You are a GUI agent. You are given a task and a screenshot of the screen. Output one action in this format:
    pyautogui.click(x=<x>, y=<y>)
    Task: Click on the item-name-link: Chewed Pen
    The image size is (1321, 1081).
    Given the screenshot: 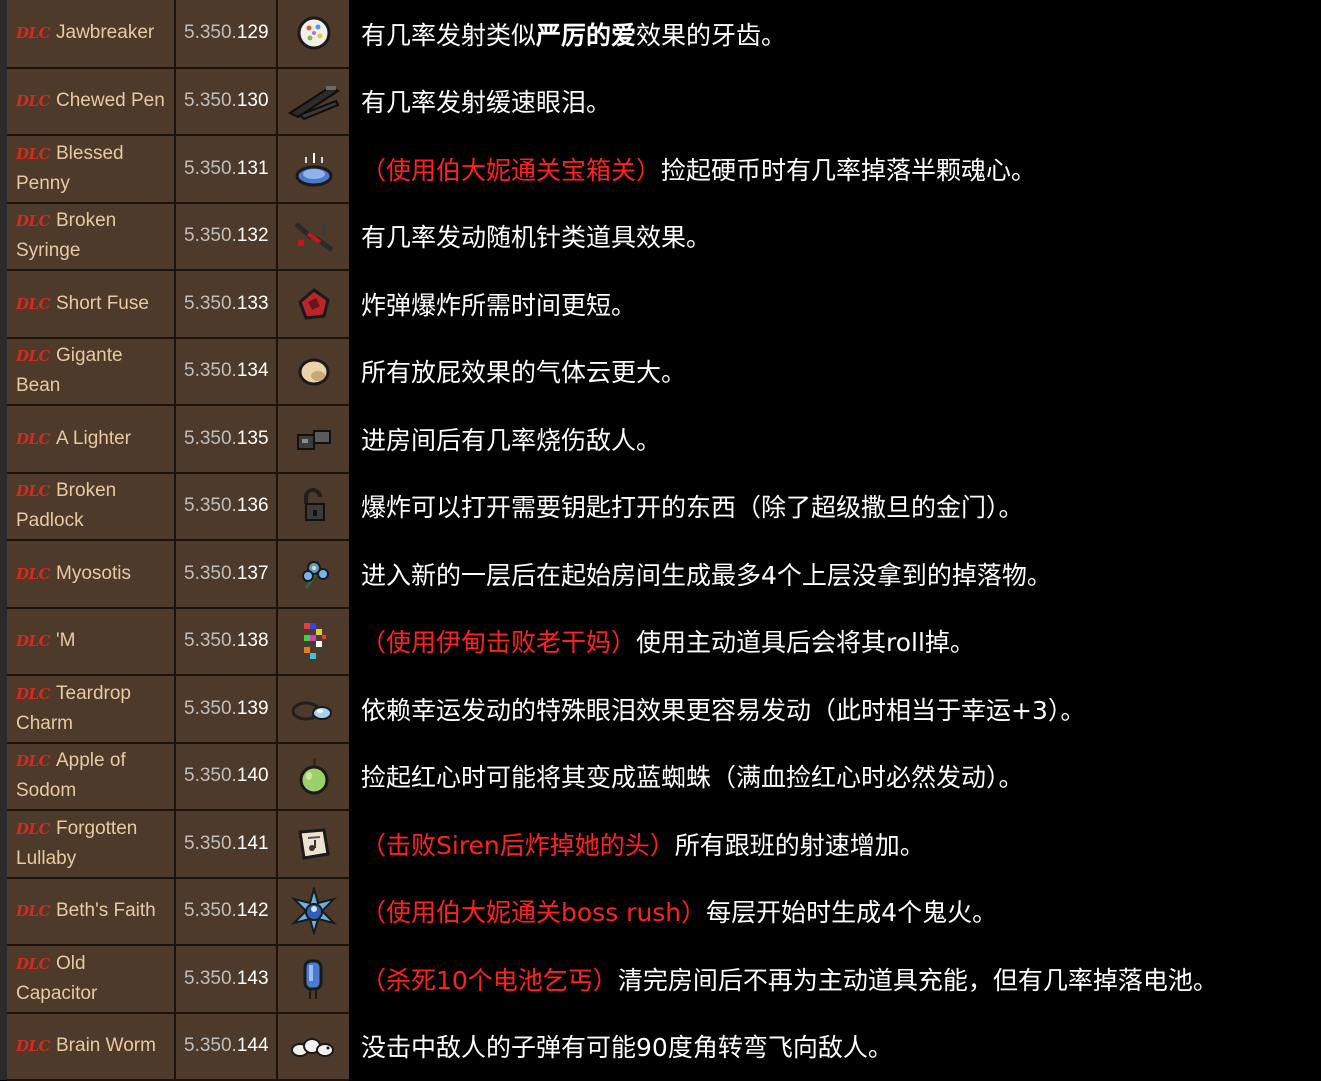 What is the action you would take?
    pyautogui.click(x=110, y=100)
    